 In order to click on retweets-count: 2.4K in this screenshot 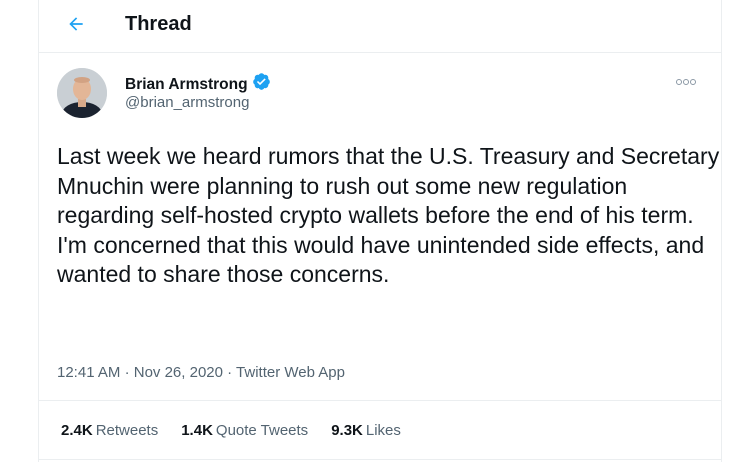, I will do `click(77, 430)`.